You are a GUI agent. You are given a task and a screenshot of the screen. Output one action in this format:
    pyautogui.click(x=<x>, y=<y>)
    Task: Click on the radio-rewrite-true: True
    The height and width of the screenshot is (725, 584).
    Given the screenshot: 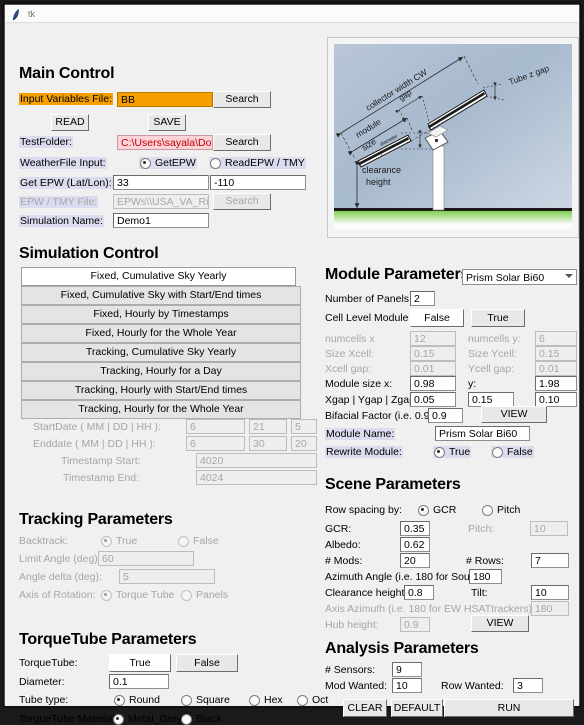 What is the action you would take?
    pyautogui.click(x=452, y=452)
    